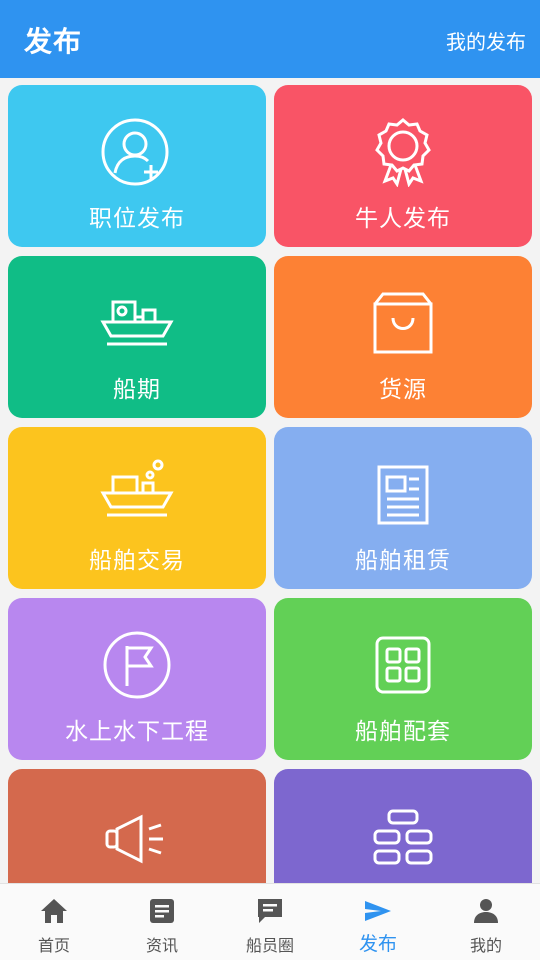  I want to click on tile-announcement, so click(137, 826).